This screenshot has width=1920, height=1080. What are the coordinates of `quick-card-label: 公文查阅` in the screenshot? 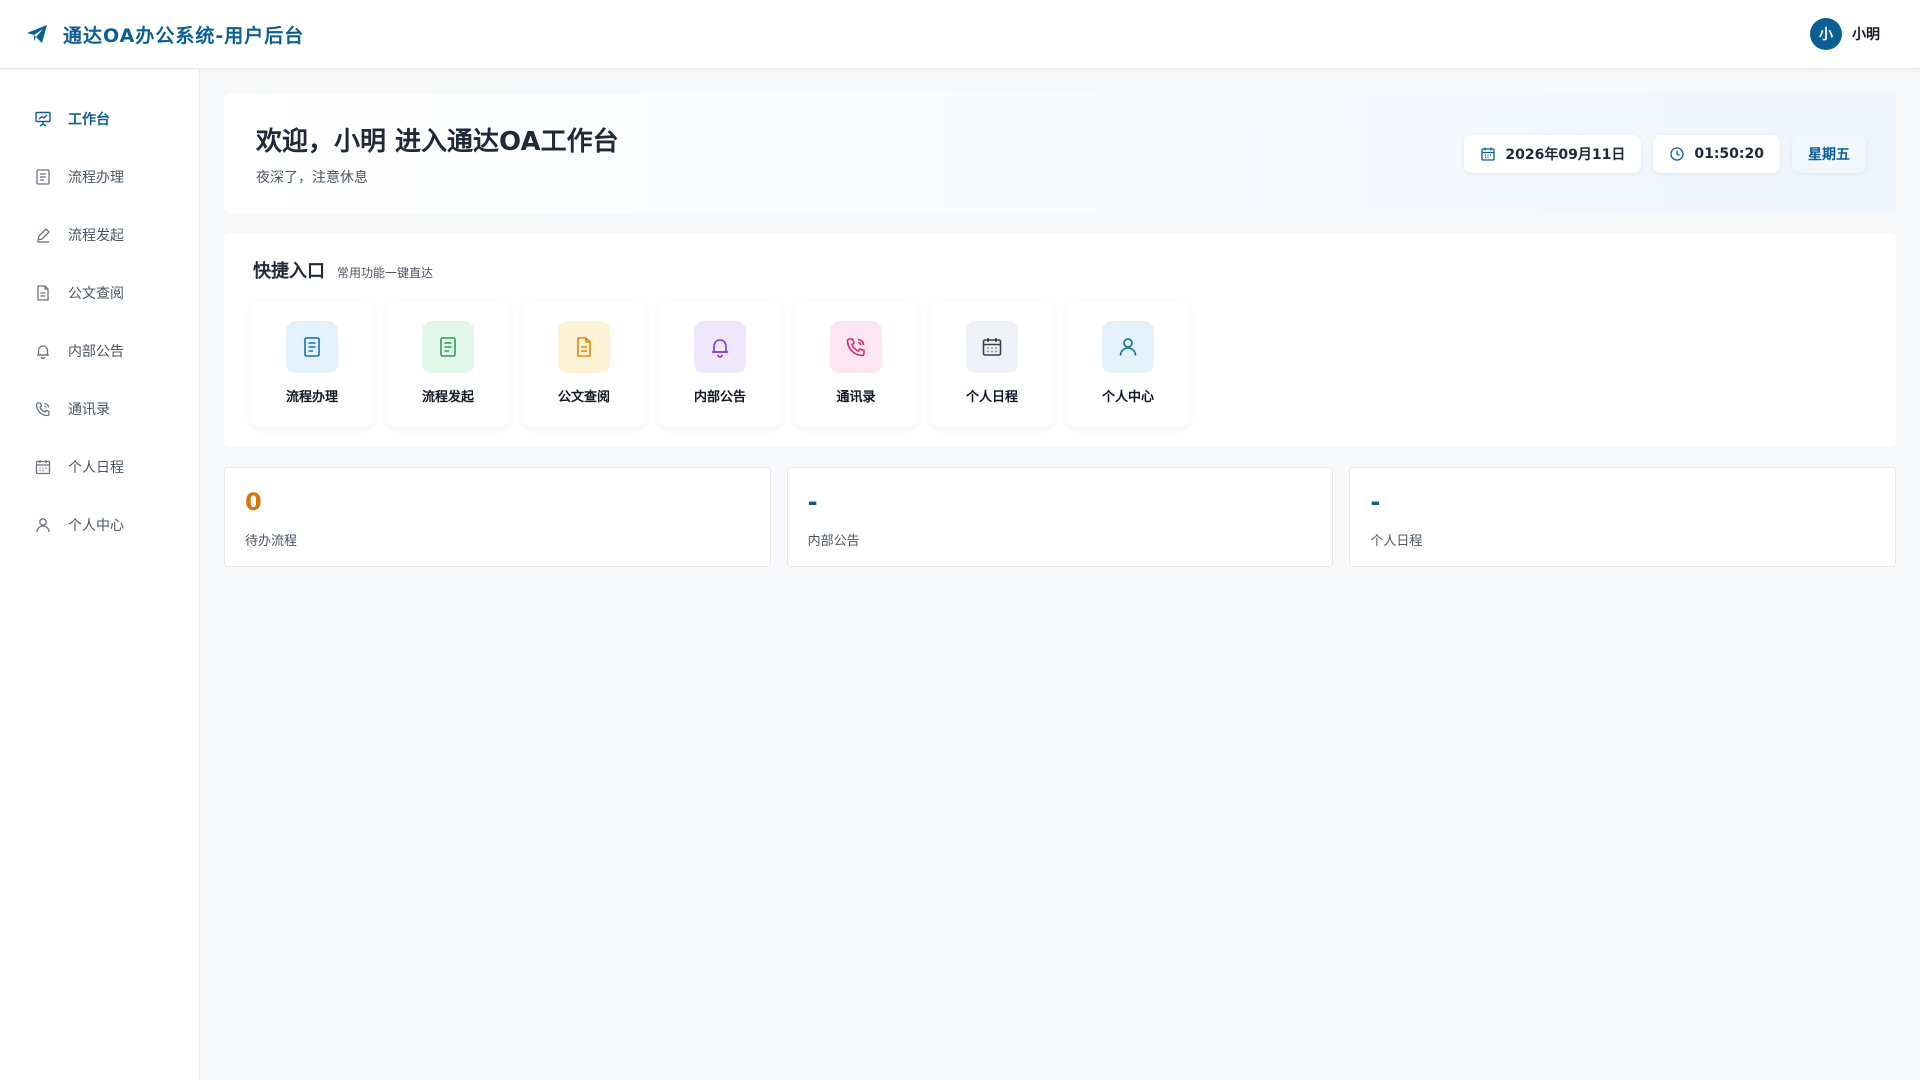 It's located at (583, 397).